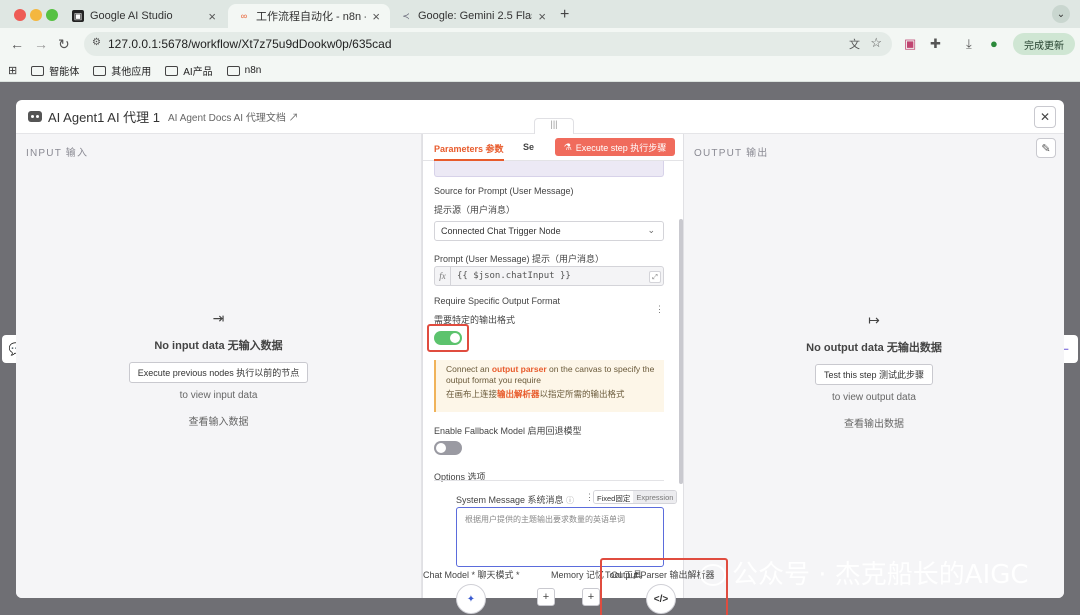 The height and width of the screenshot is (615, 1080). I want to click on output-sub-text-cn: 查看输出数据, so click(874, 424).